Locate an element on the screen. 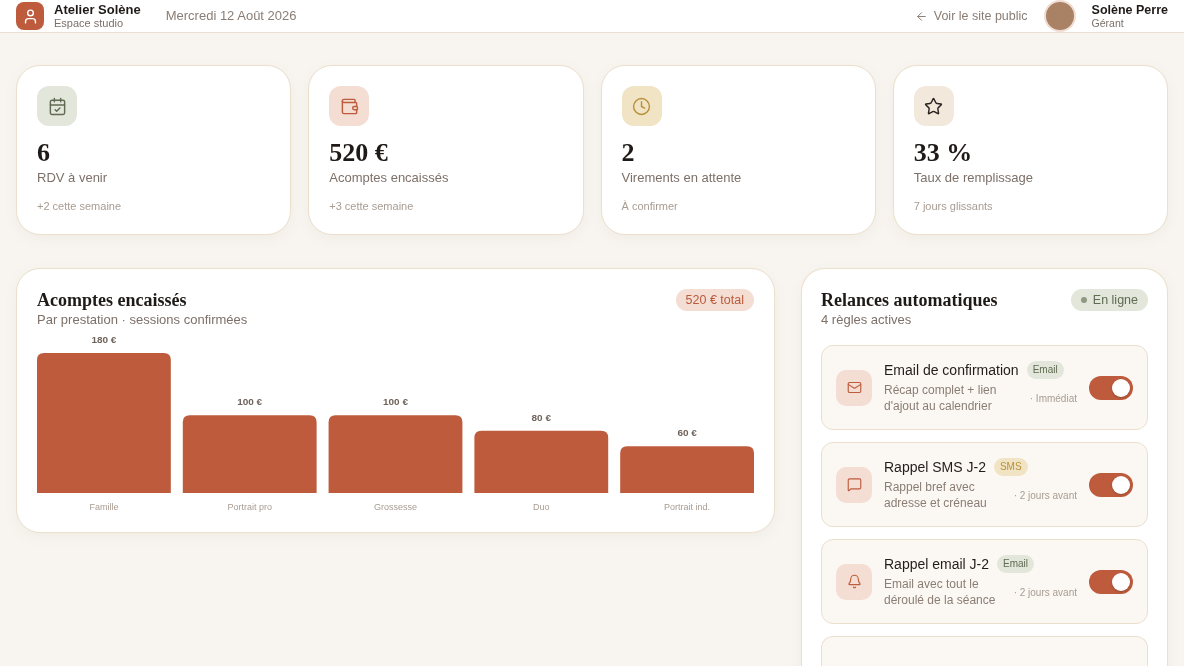 This screenshot has height=666, width=1184. status-badge: En ligne is located at coordinates (1109, 300).